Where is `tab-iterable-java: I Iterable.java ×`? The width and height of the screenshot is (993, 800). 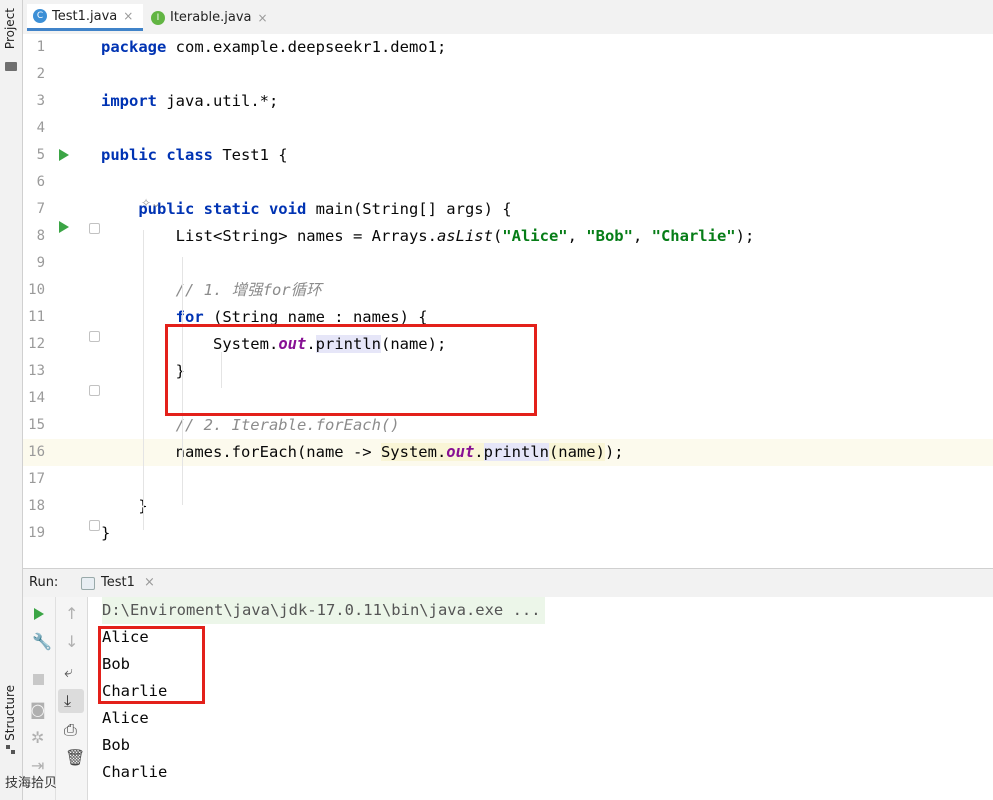
tab-iterable-java: I Iterable.java × is located at coordinates (210, 17).